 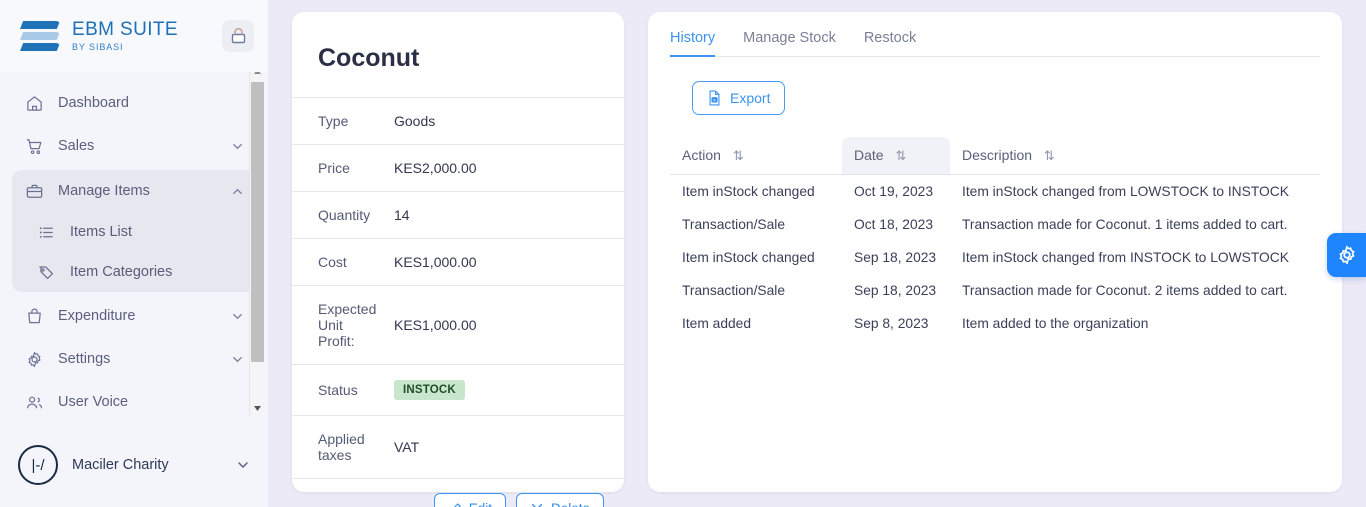 What do you see at coordinates (506, 168) in the screenshot?
I see `detail-value: KES2,000.00` at bounding box center [506, 168].